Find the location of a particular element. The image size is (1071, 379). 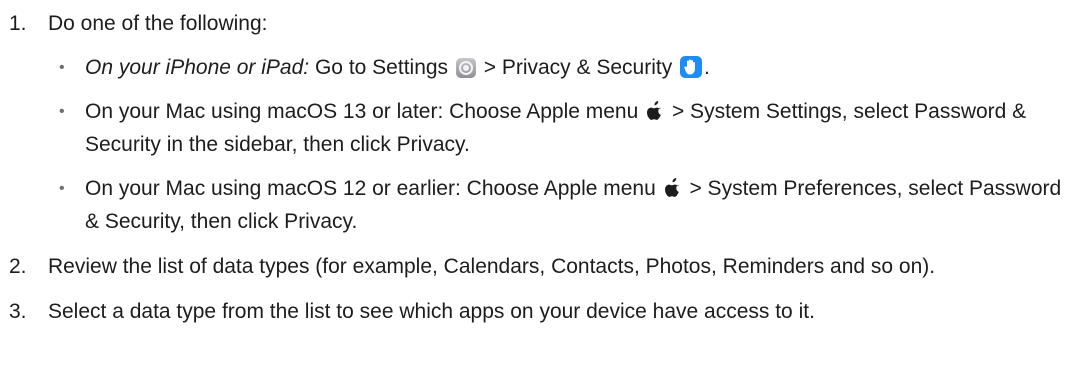

privacy-hand-icon is located at coordinates (691, 67).